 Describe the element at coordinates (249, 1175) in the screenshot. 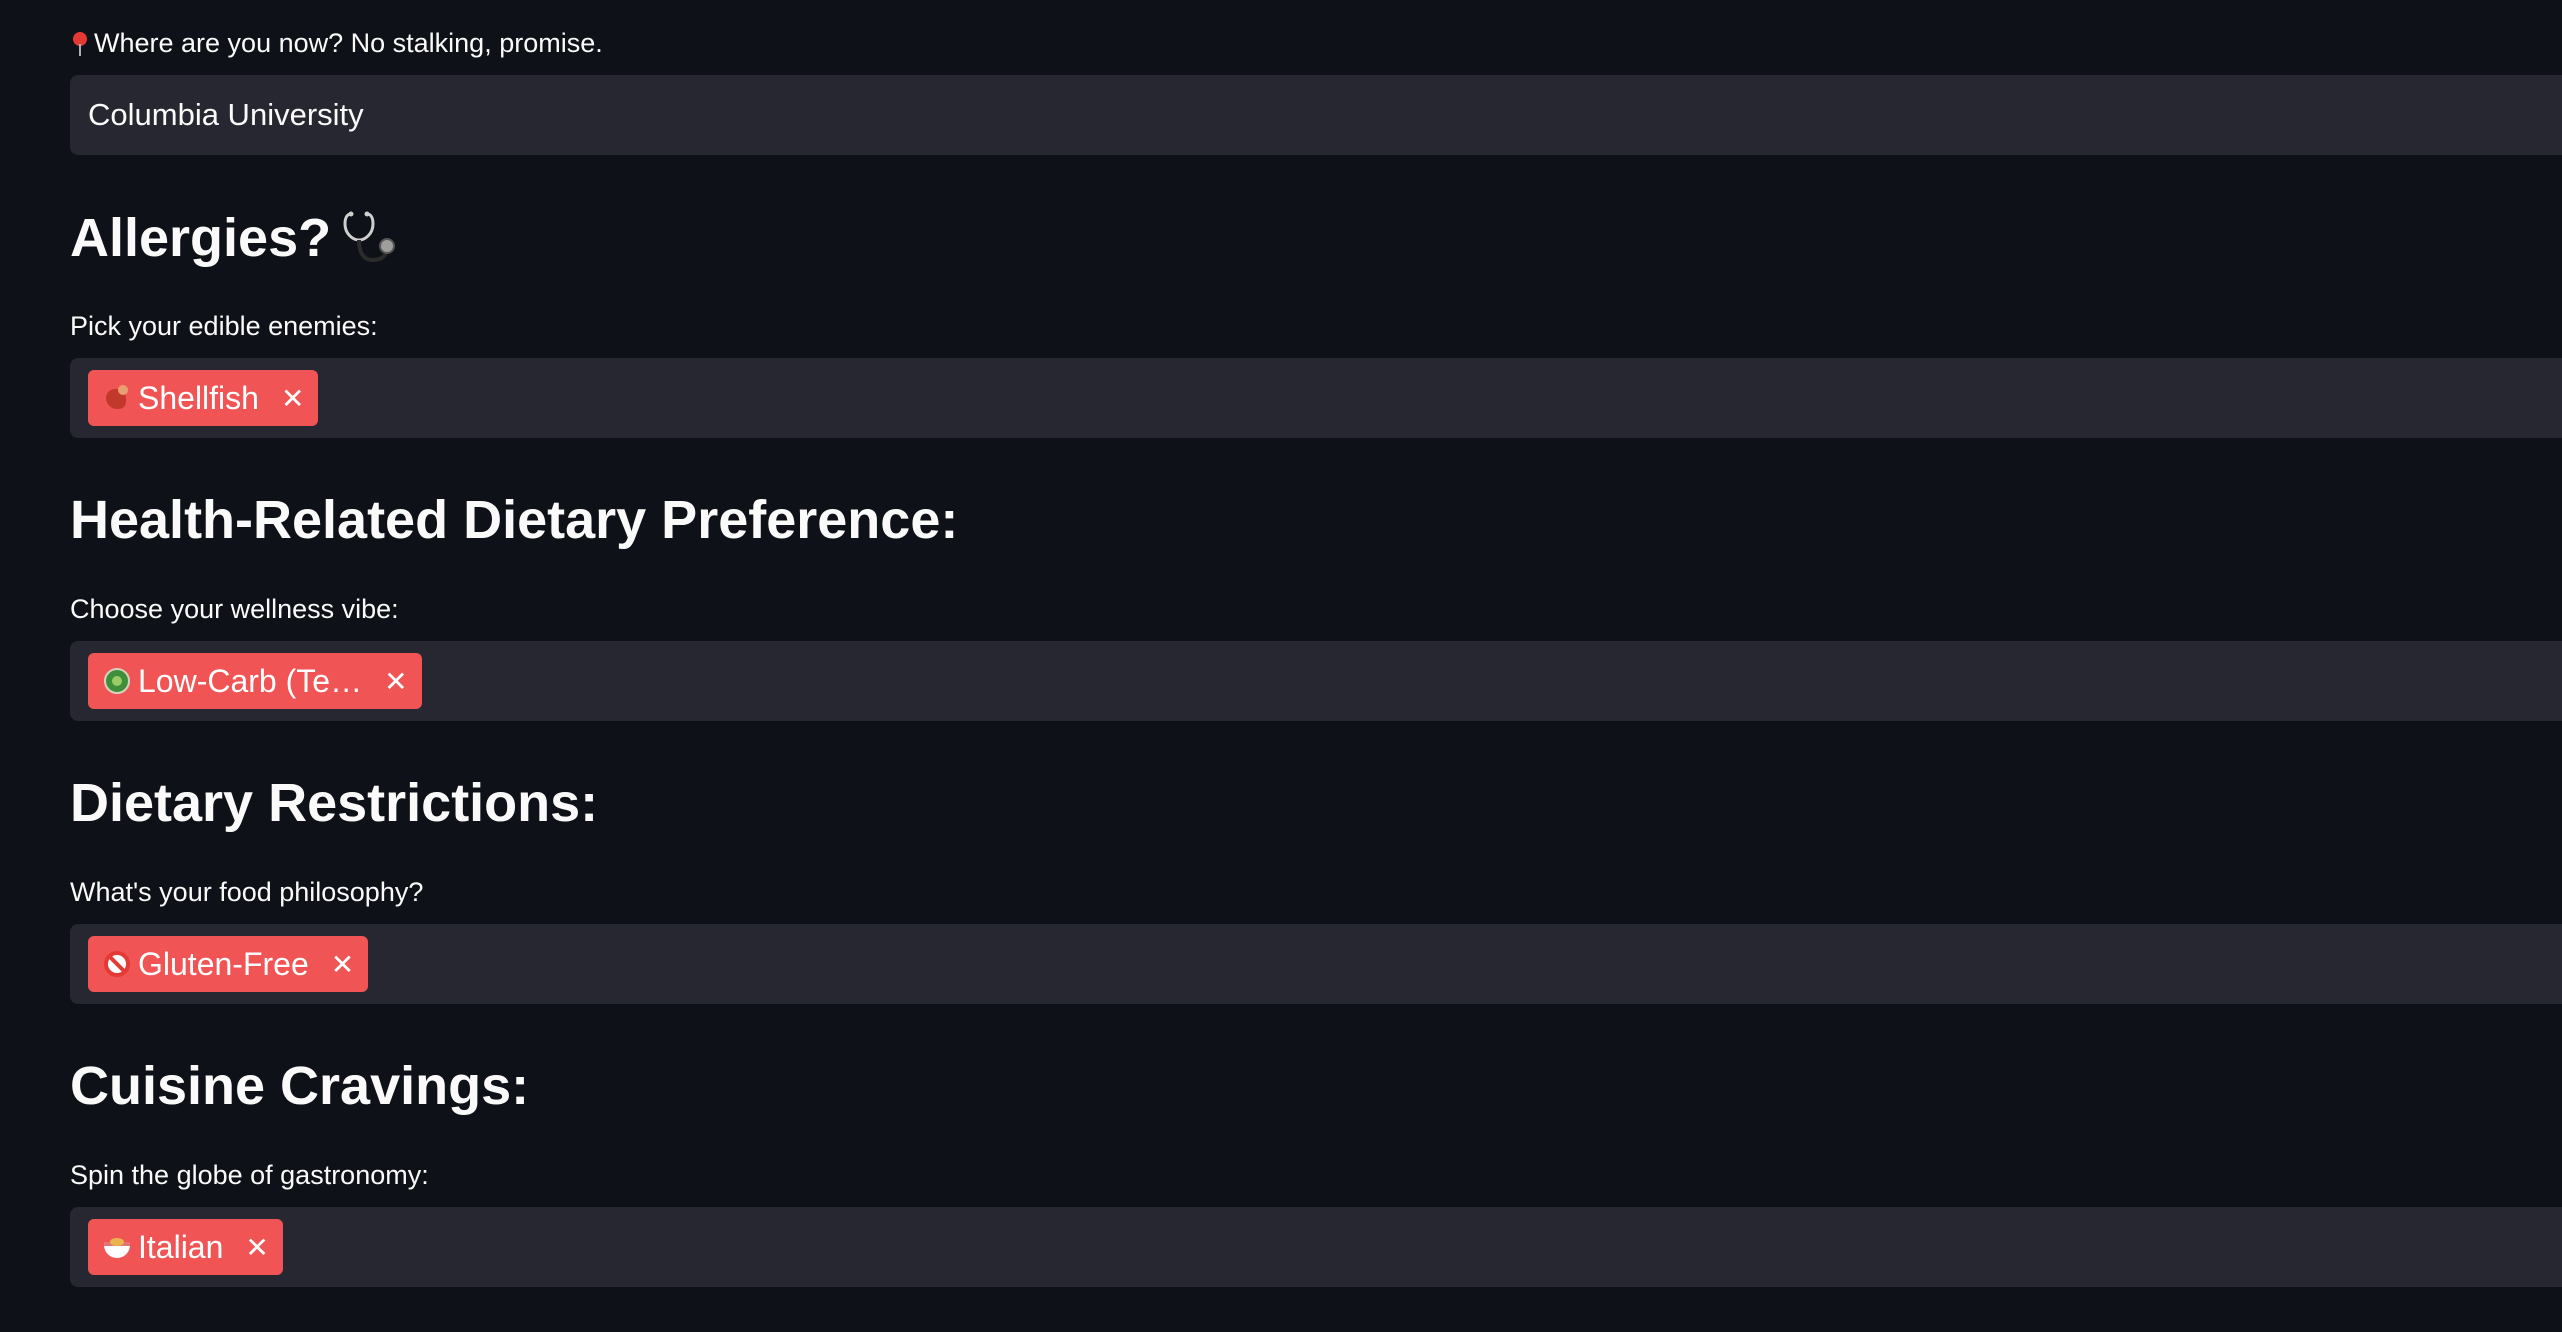

I see `cuisine-label: Spin the globe of gastronomy:` at that location.